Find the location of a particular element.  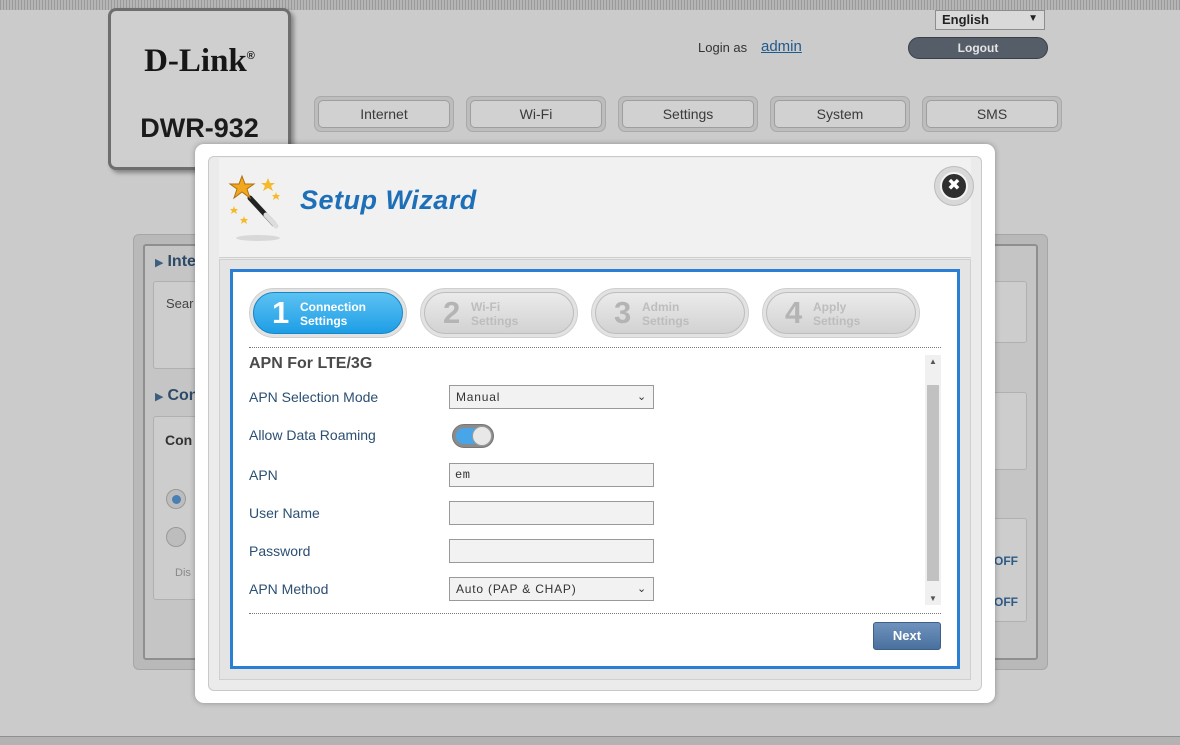

language-value: English is located at coordinates (965, 19).